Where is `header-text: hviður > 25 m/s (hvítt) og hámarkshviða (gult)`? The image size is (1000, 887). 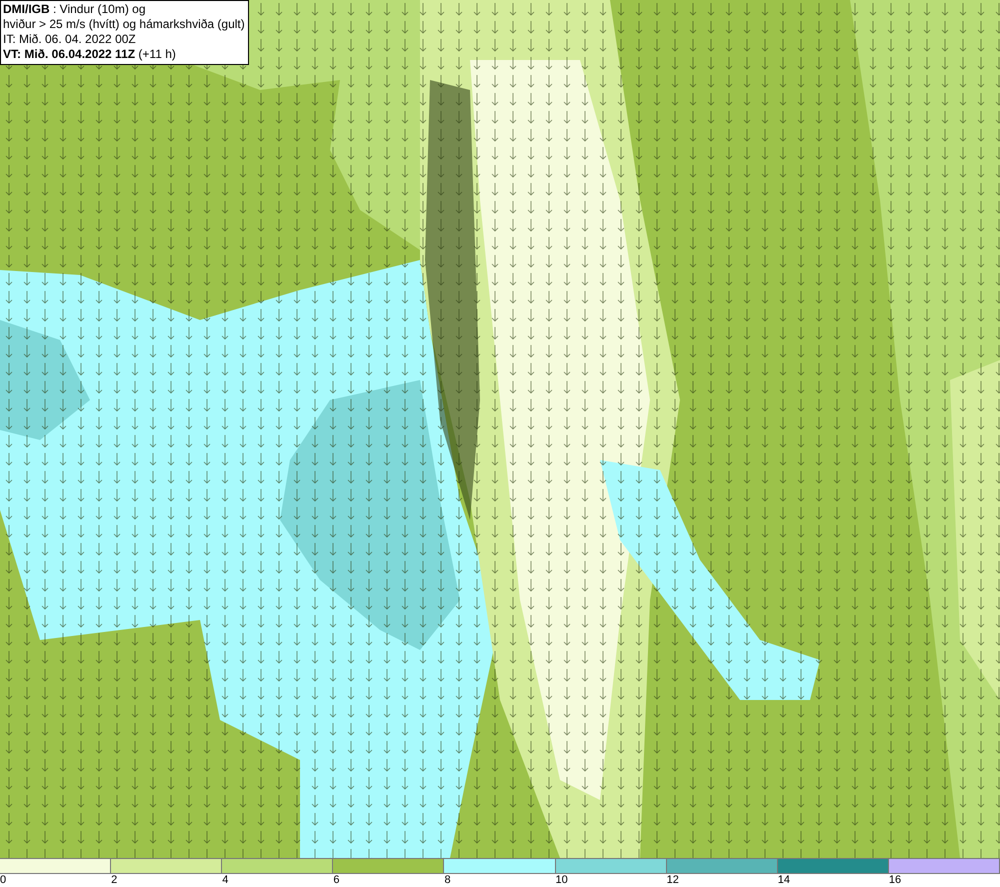
header-text: hviður > 25 m/s (hvítt) og hámarkshviða (gult) is located at coordinates (124, 24).